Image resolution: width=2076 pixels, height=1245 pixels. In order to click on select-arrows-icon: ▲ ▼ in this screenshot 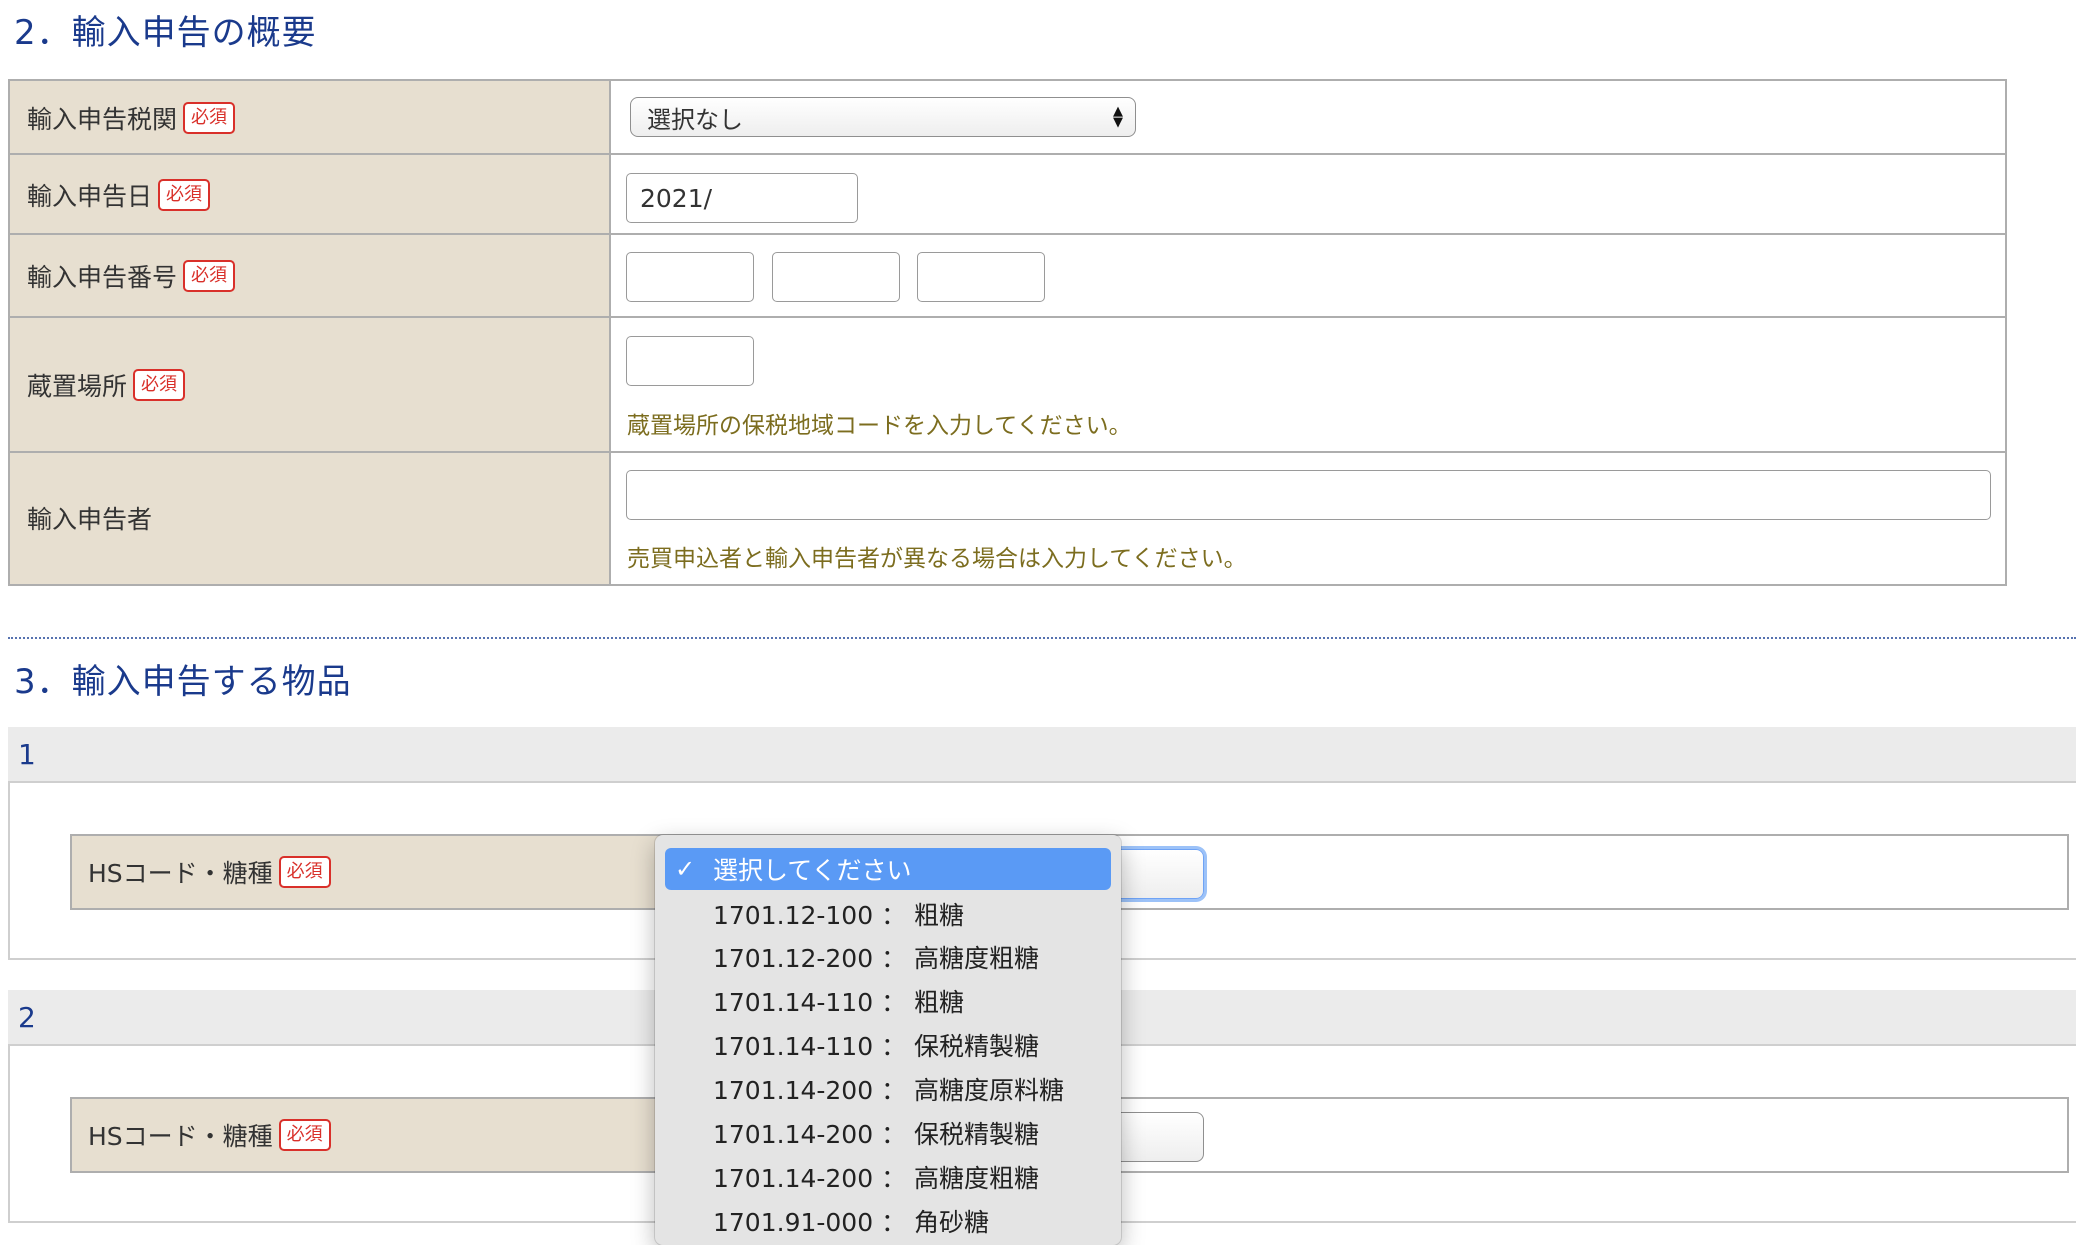, I will do `click(1118, 117)`.